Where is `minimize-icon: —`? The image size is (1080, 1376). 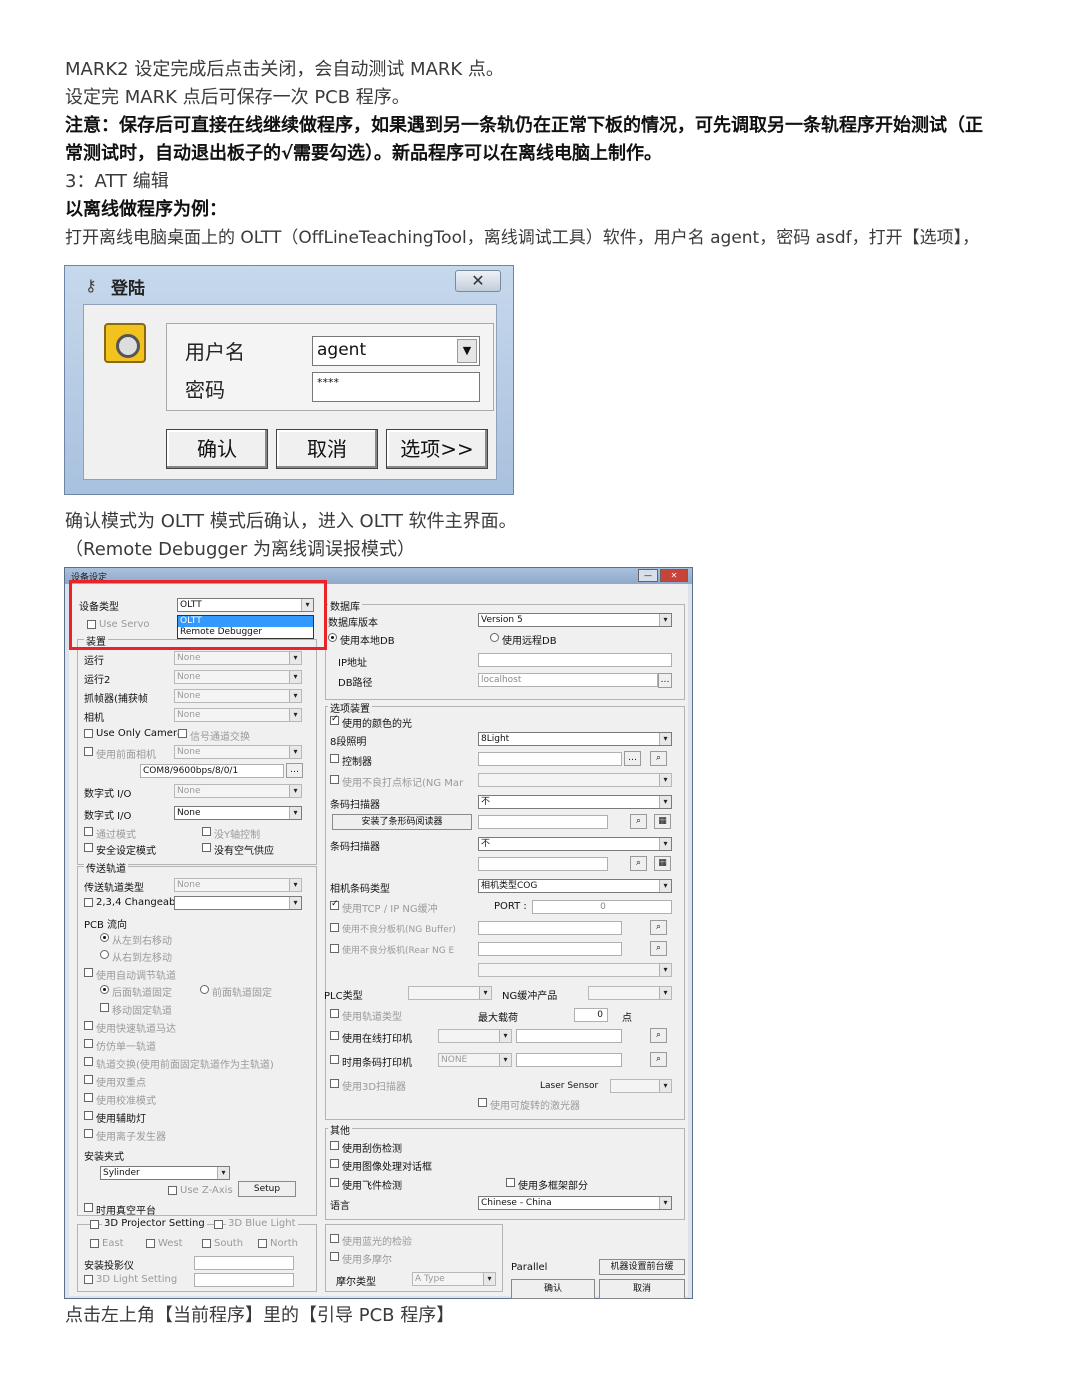
minimize-icon: — is located at coordinates (648, 575).